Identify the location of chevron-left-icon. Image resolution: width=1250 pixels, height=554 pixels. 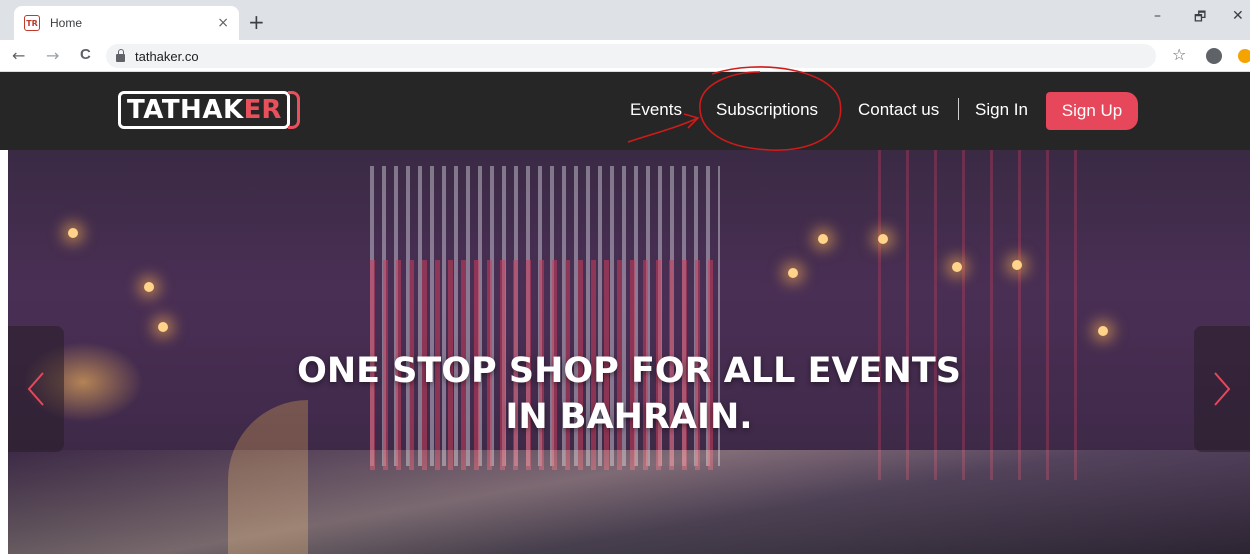
(35, 389).